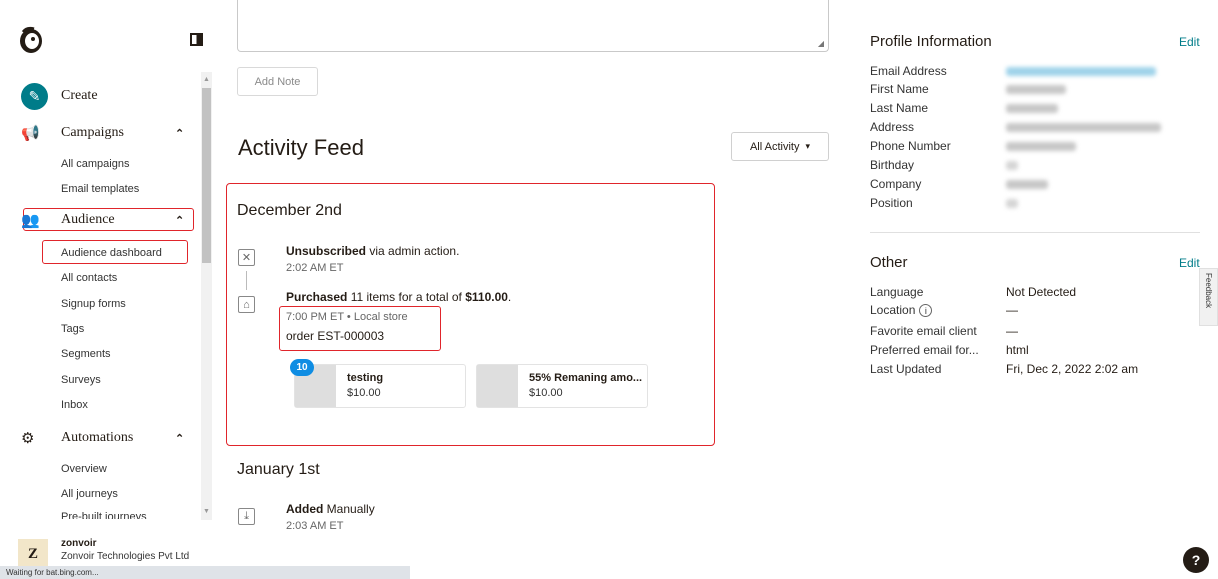 This screenshot has height=579, width=1218. What do you see at coordinates (910, 146) in the screenshot?
I see `field-label-phone: Phone Number` at bounding box center [910, 146].